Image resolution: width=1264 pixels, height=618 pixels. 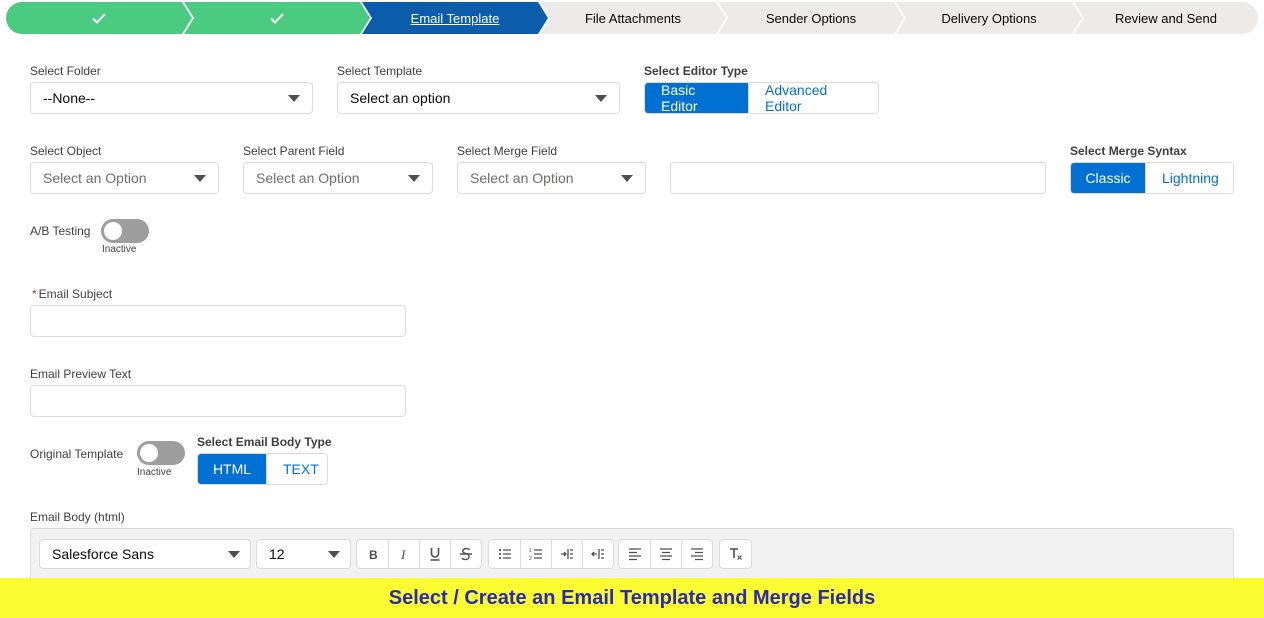 I want to click on svg-text: B, so click(x=373, y=554).